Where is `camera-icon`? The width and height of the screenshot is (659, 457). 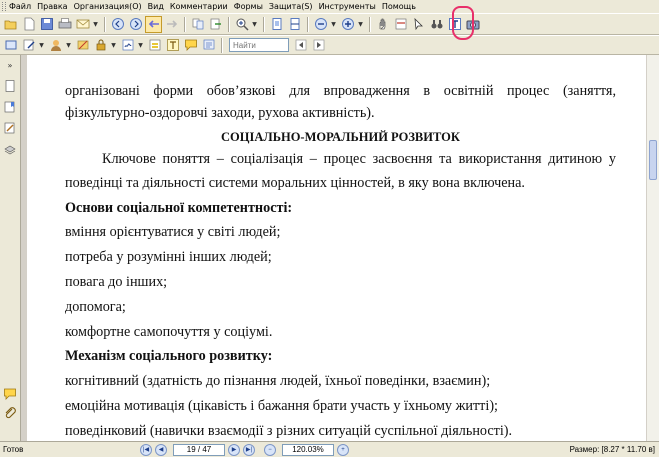 camera-icon is located at coordinates (472, 24).